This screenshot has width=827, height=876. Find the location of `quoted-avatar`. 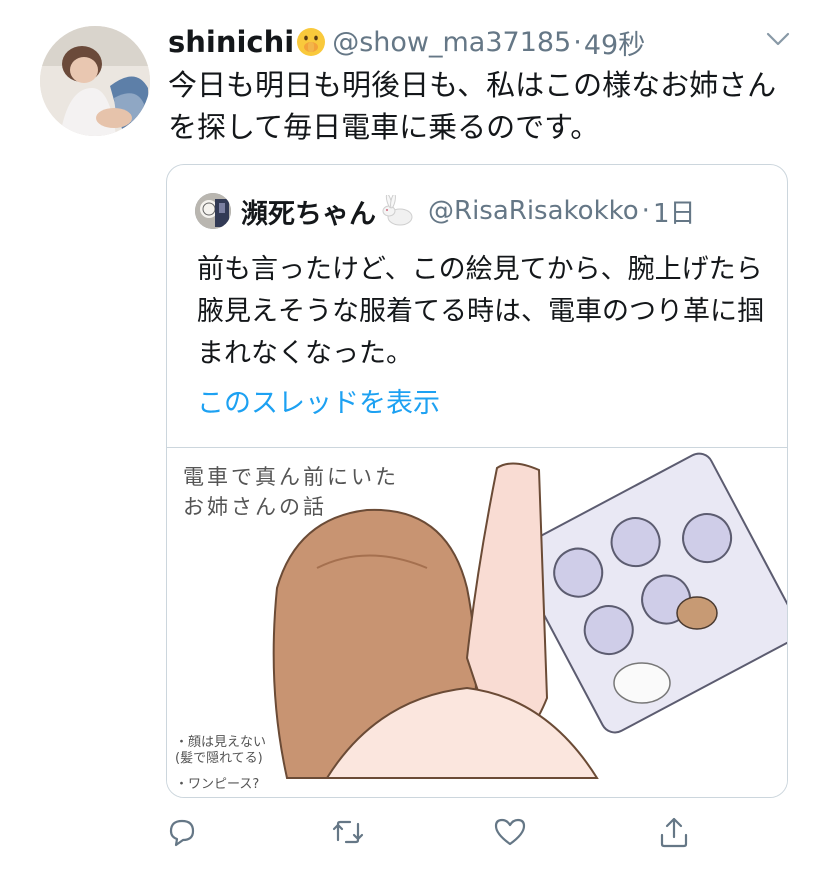

quoted-avatar is located at coordinates (213, 211).